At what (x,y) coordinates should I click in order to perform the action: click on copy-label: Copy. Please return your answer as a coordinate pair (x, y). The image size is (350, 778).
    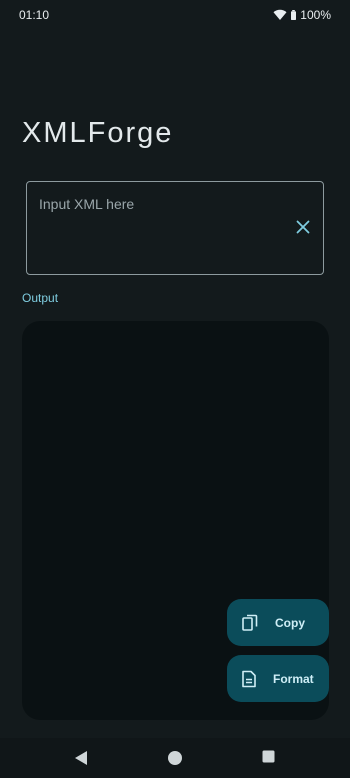
    Looking at the image, I should click on (290, 622).